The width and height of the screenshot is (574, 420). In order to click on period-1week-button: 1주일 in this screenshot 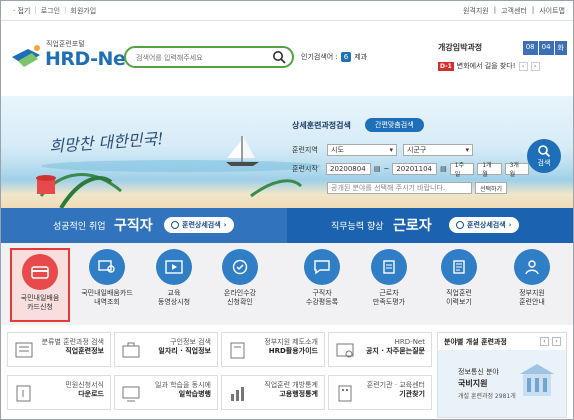, I will do `click(462, 170)`.